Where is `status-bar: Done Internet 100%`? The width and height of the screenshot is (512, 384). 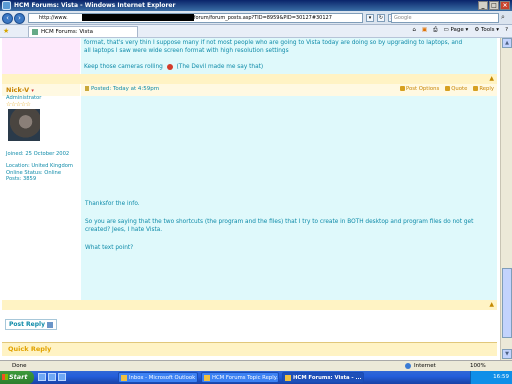 status-bar: Done Internet 100% is located at coordinates (256, 365).